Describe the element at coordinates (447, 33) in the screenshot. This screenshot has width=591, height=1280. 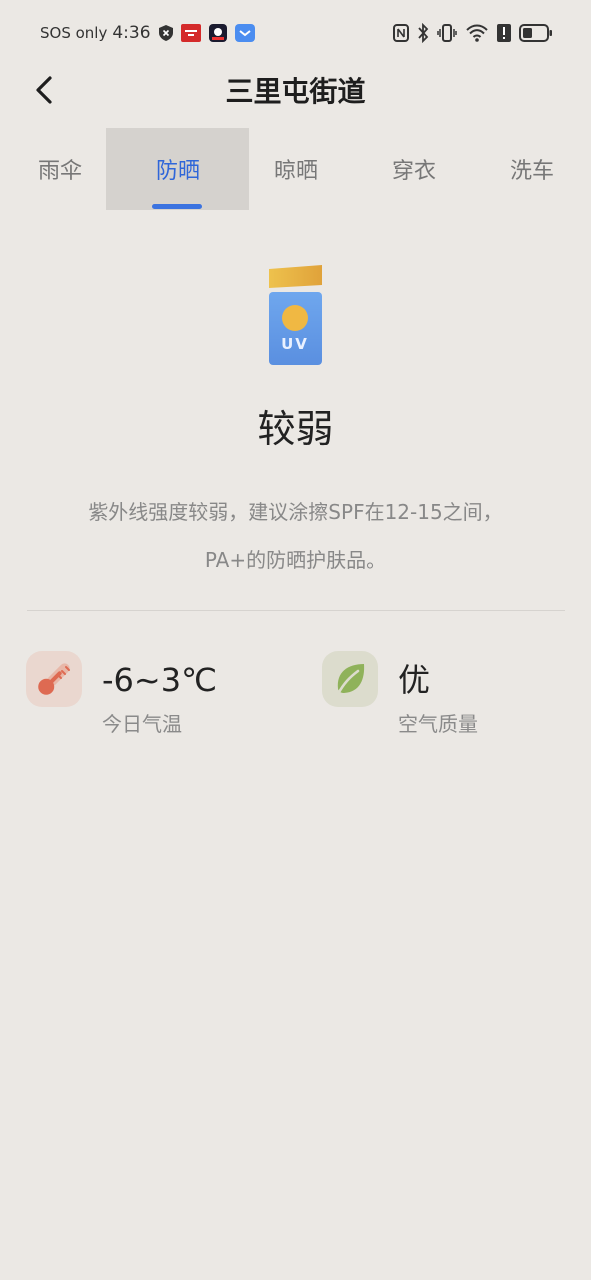
I see `vibrate-icon` at that location.